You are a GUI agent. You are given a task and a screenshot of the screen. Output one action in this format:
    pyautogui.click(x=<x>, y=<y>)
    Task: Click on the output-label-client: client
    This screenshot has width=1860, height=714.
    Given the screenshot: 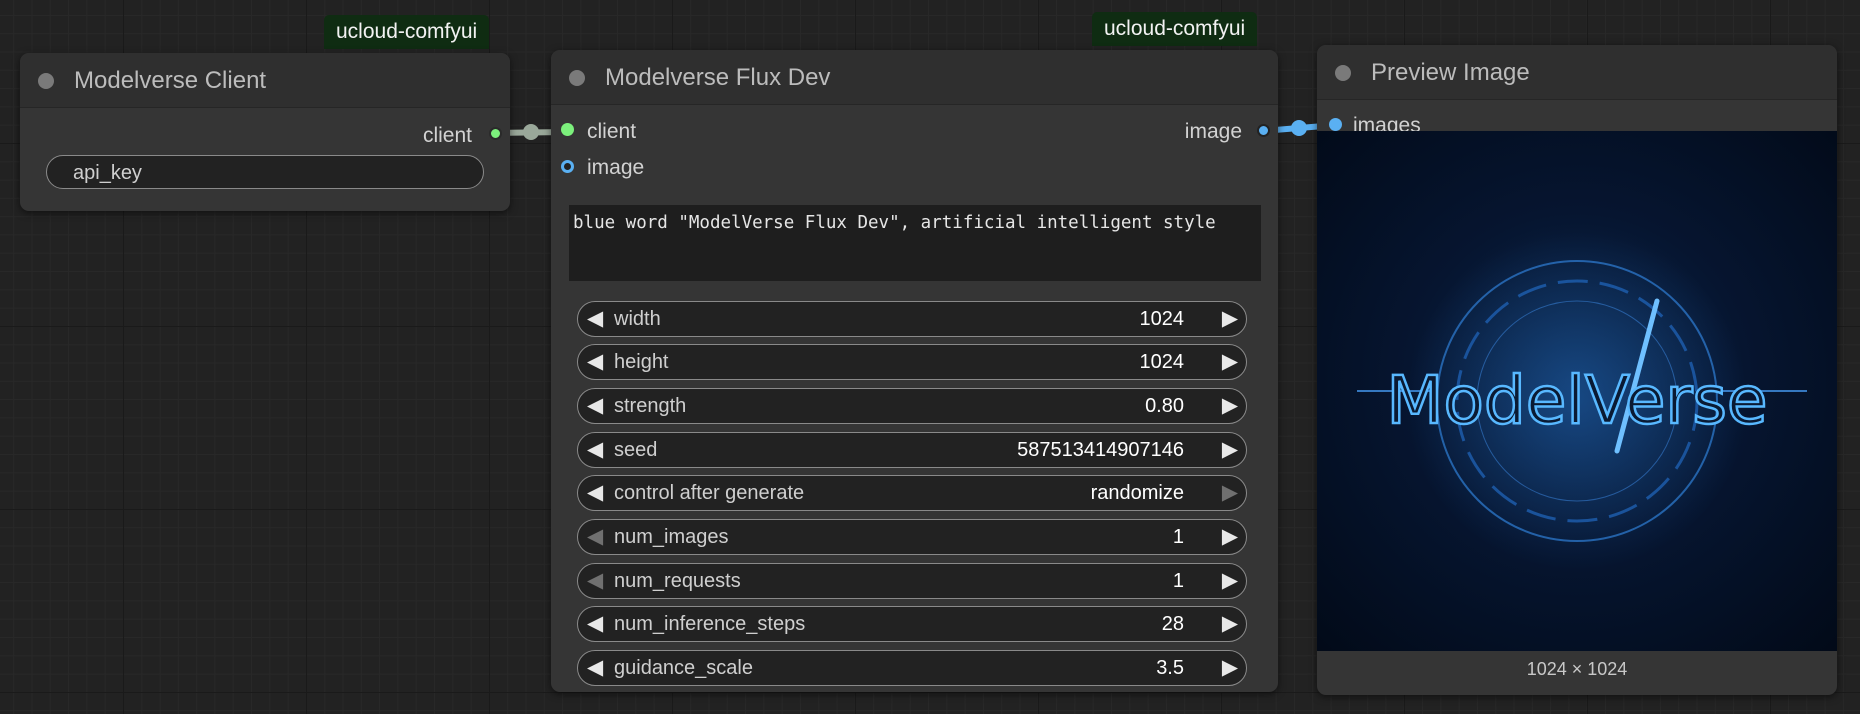 What is the action you would take?
    pyautogui.click(x=447, y=135)
    